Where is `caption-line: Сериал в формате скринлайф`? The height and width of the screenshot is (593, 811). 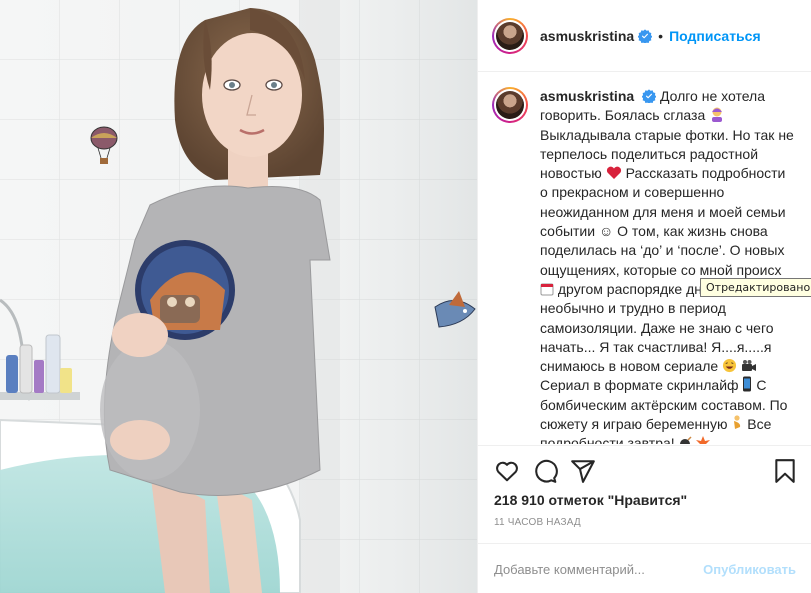
caption-line: Сериал в формате скринлайф is located at coordinates (639, 385).